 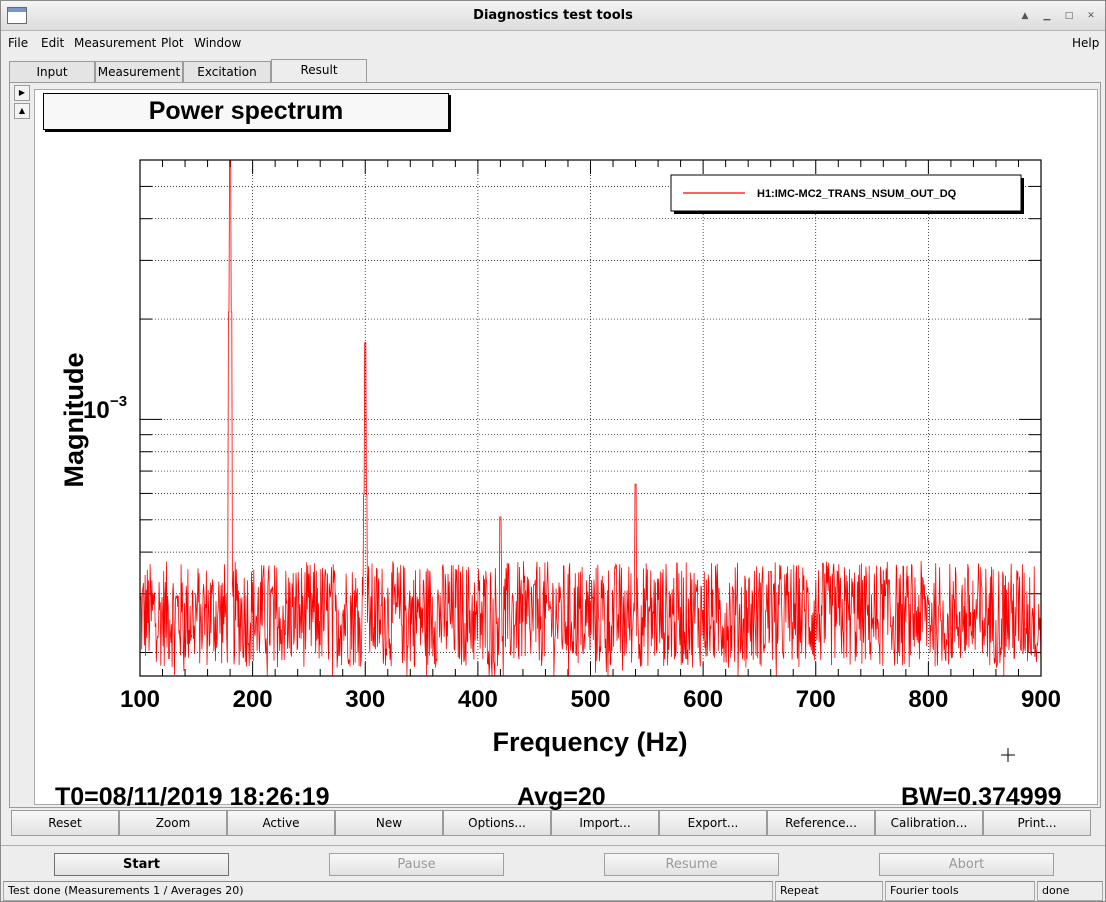 I want to click on expand-right-icon: ▶, so click(x=22, y=93).